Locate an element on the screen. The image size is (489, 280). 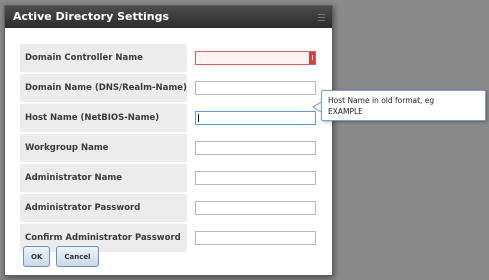
form-row-workgroup: Workgroup Name is located at coordinates (168, 148).